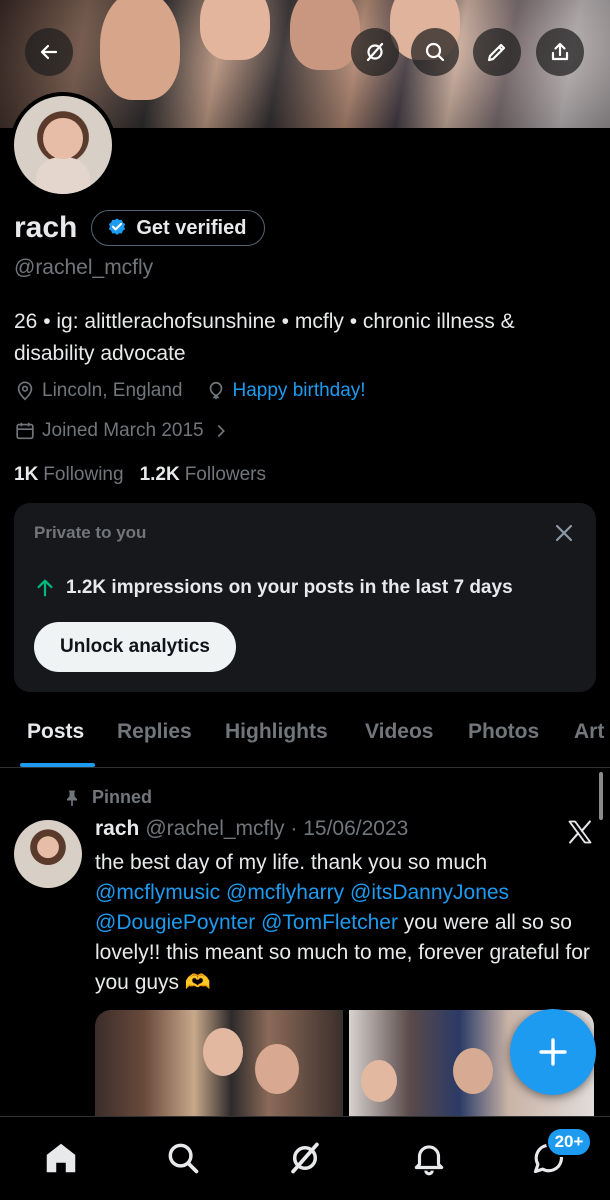 This screenshot has width=610, height=1200. I want to click on profile-meta-row: Lincoln, England Happy birthday!, so click(201, 391).